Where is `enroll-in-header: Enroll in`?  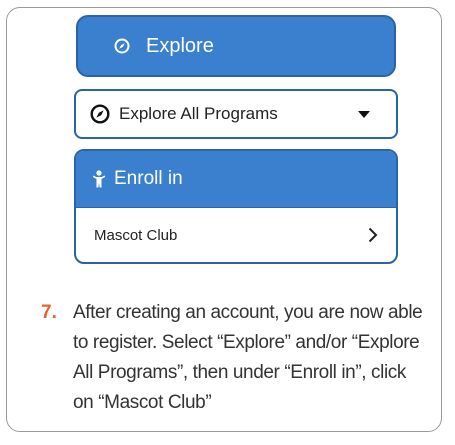
enroll-in-header: Enroll in is located at coordinates (236, 179).